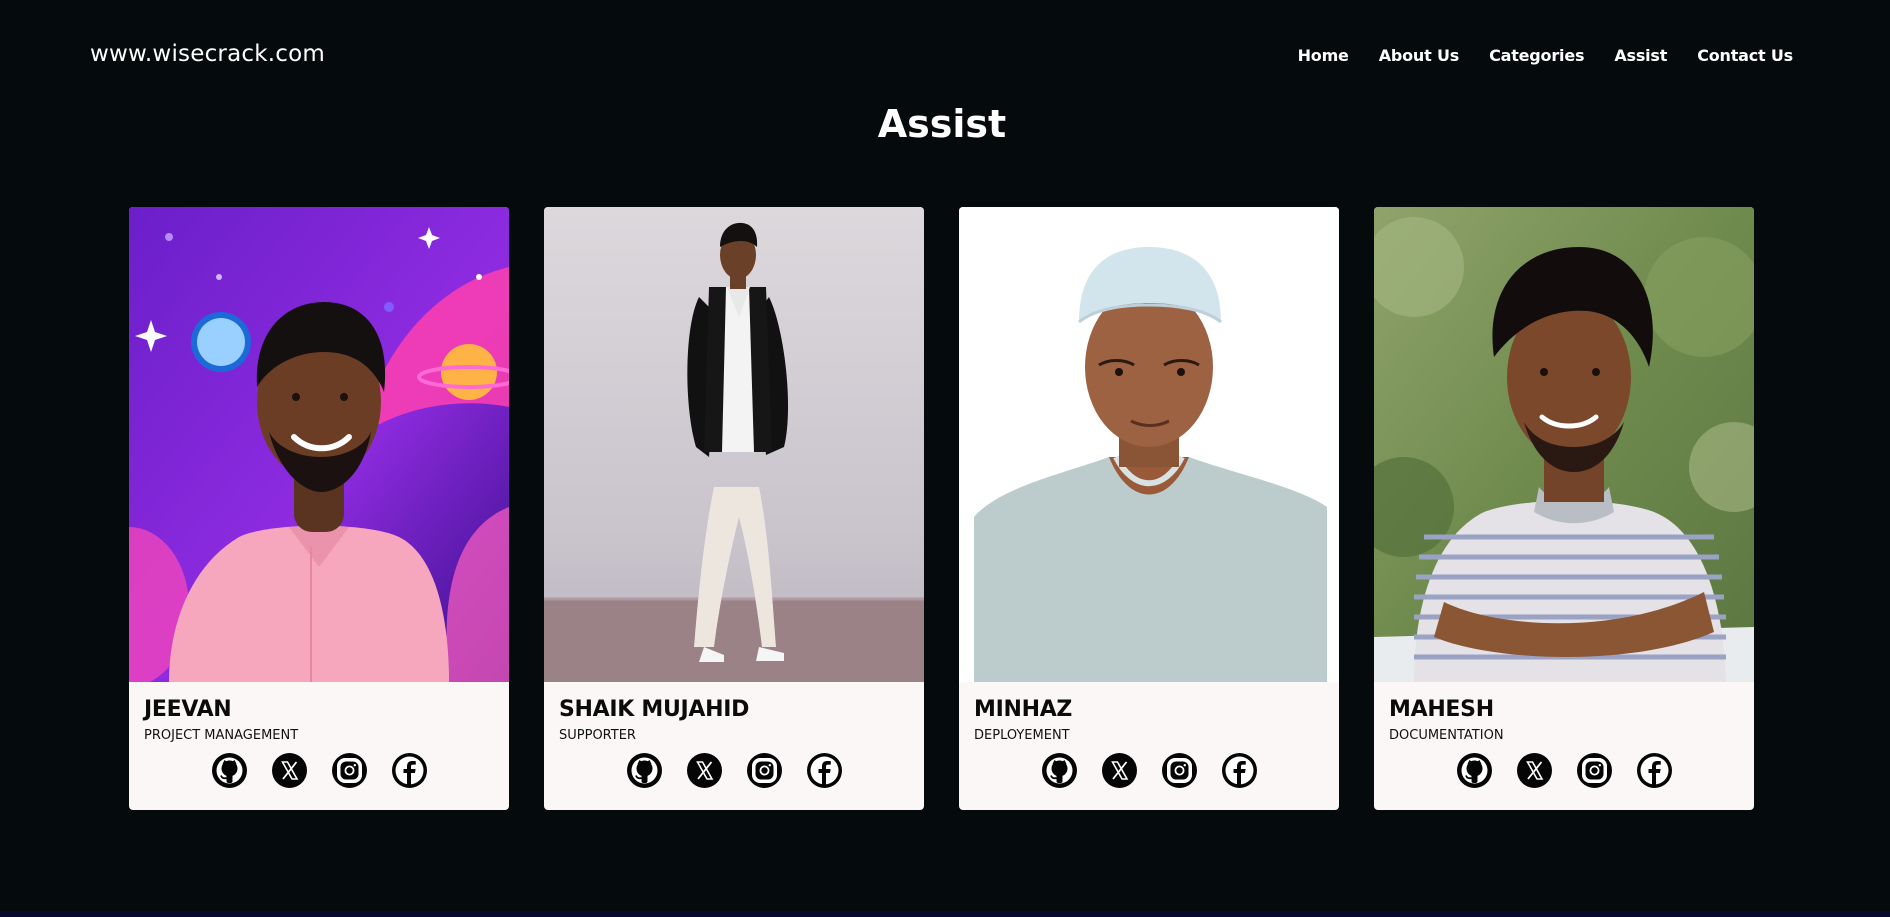  Describe the element at coordinates (188, 709) in the screenshot. I see `member-name: JEEVAN` at that location.